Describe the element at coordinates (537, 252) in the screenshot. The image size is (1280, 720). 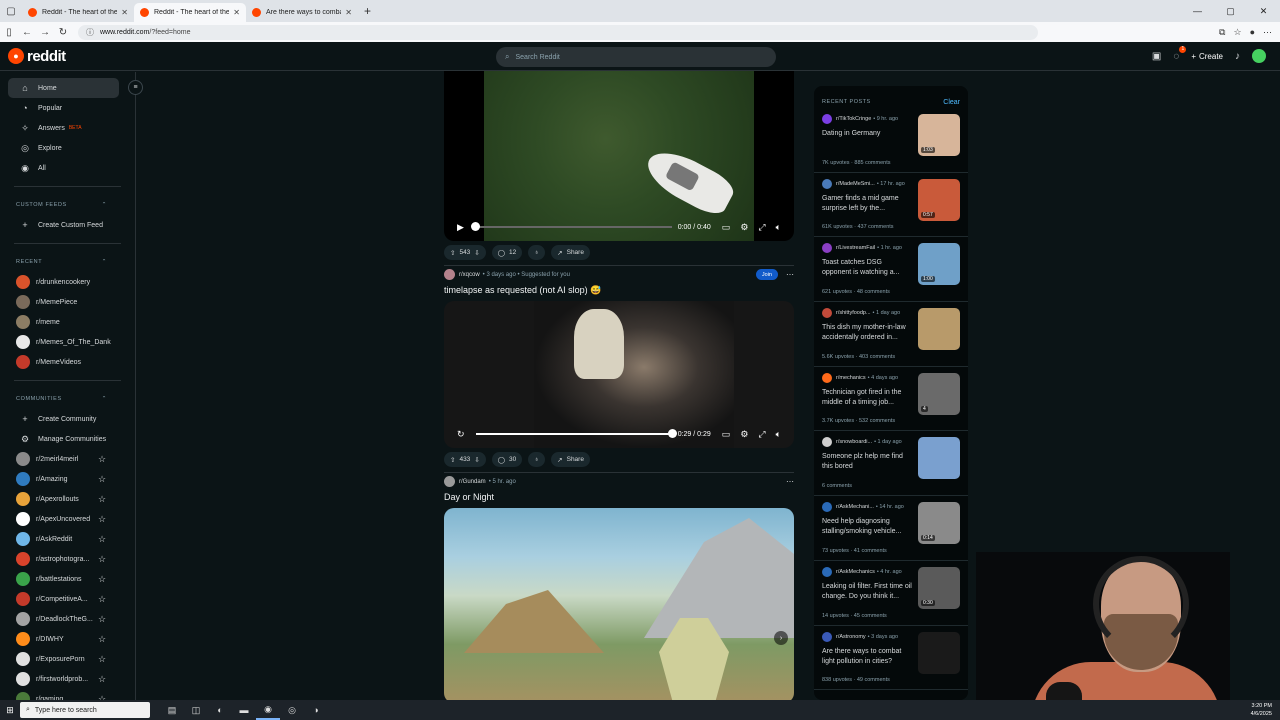
I see `award-button: ♁` at that location.